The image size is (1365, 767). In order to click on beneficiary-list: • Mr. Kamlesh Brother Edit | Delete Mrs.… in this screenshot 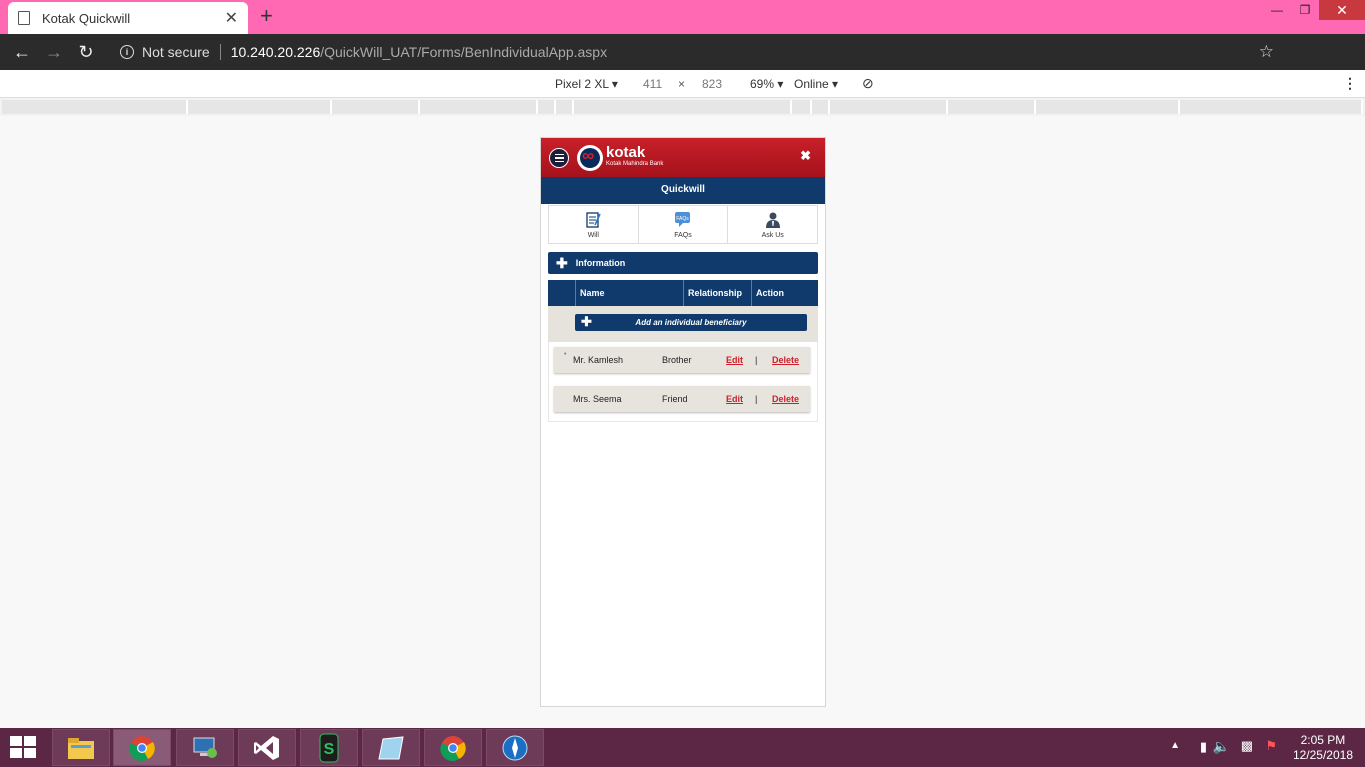, I will do `click(683, 382)`.